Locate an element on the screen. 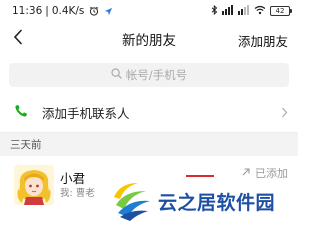 This screenshot has width=320, height=240. status-left: 11:36 | 0.4K/s is located at coordinates (62, 11).